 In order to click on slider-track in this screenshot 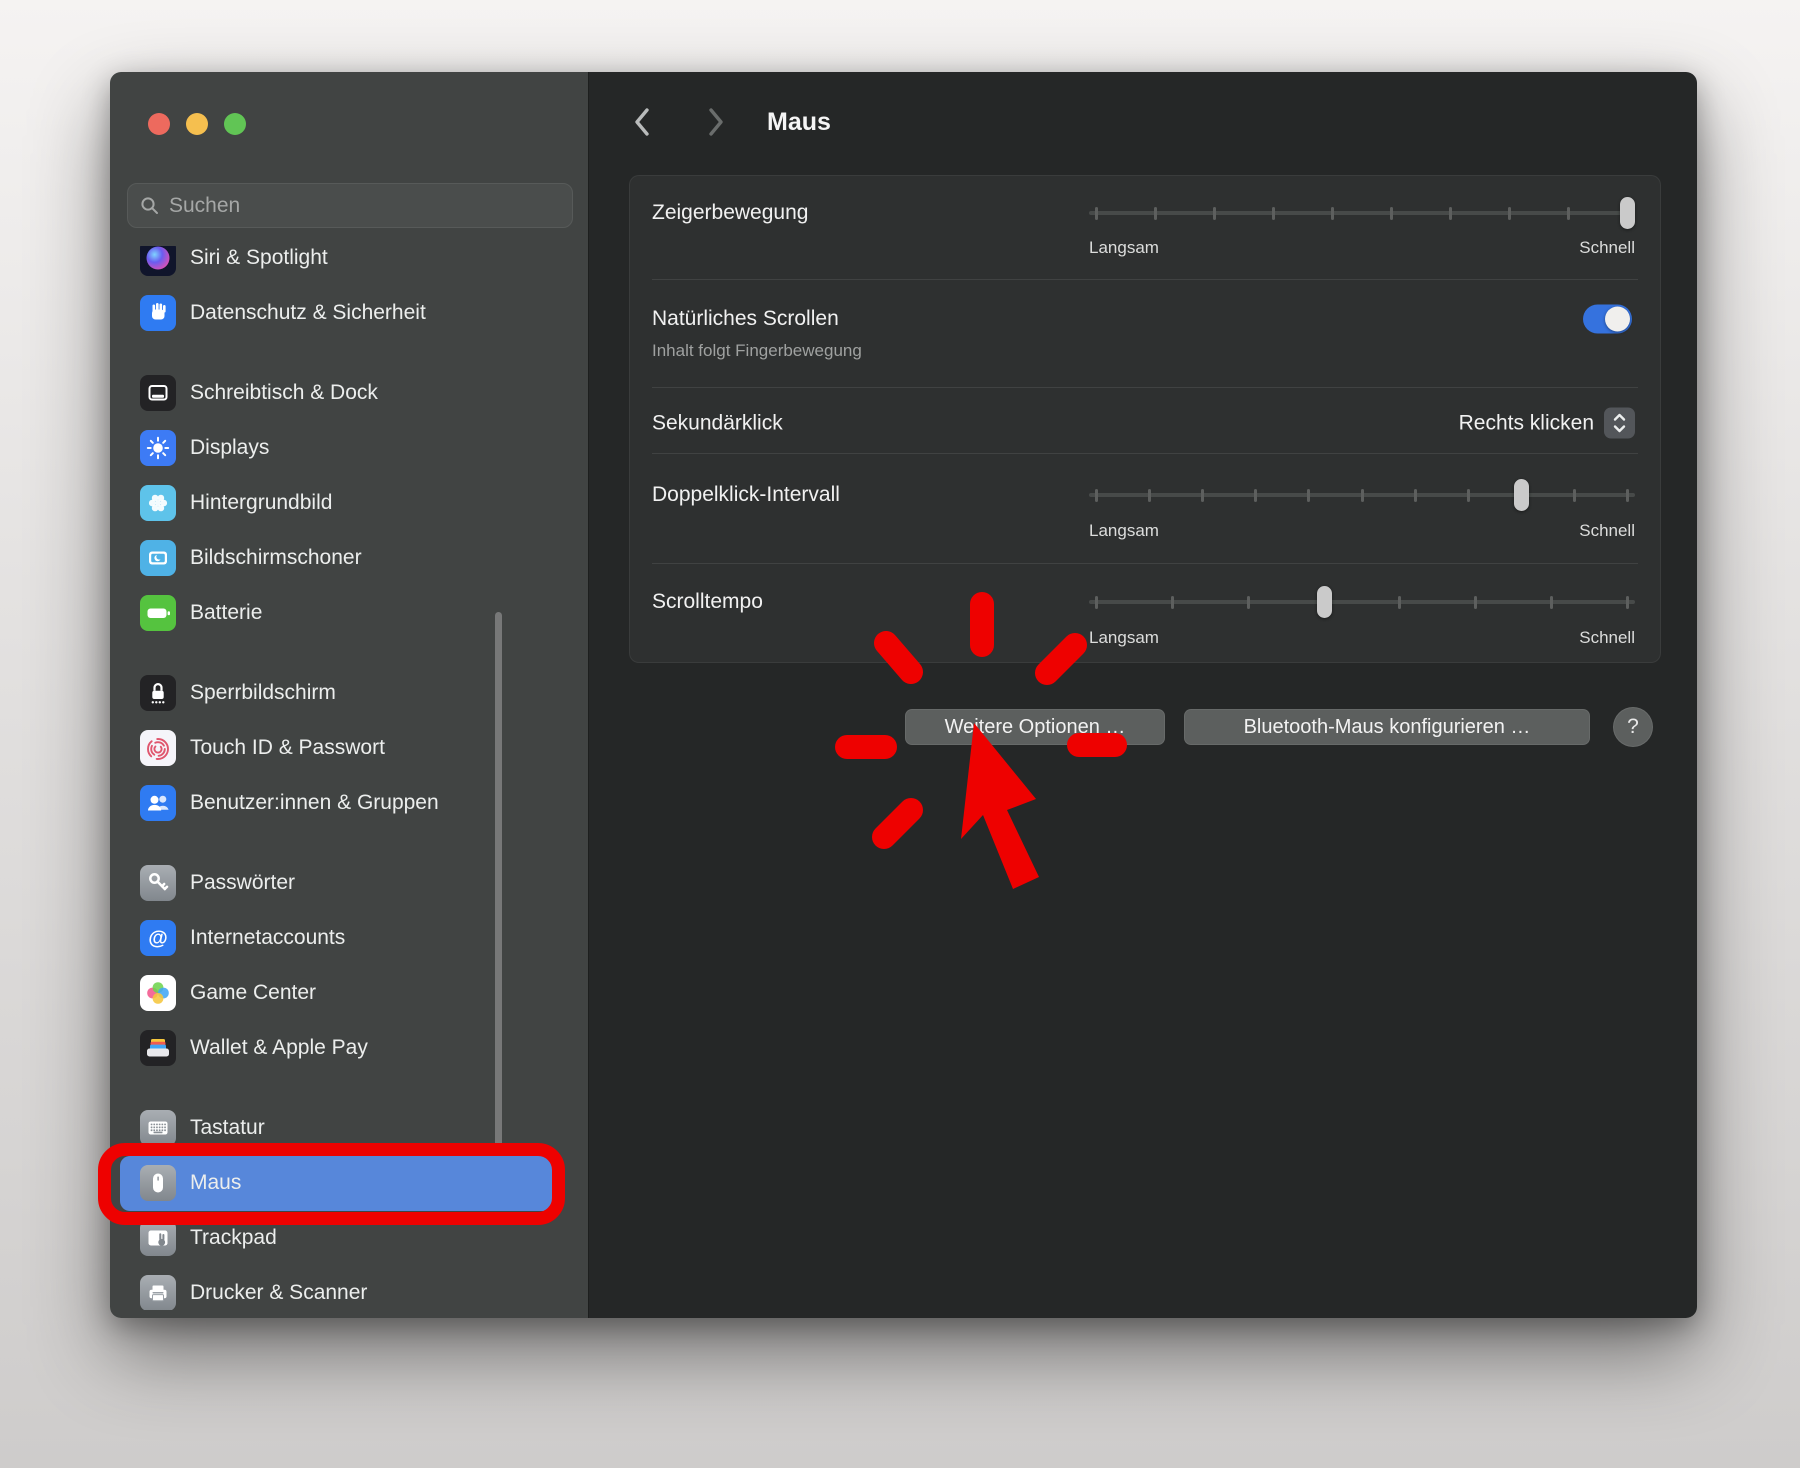, I will do `click(1362, 213)`.